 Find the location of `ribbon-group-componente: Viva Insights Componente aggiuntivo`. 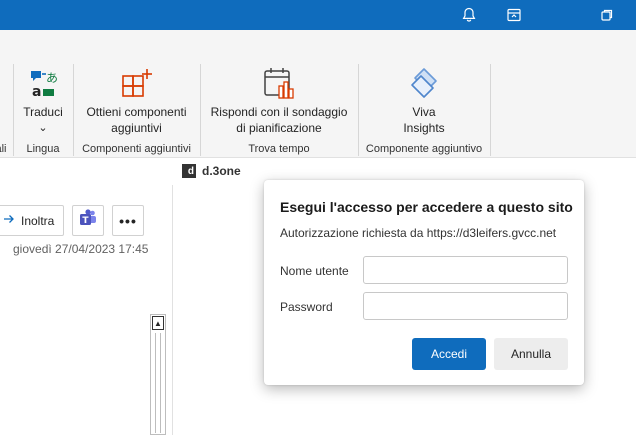

ribbon-group-componente: Viva Insights Componente aggiuntivo is located at coordinates (424, 94).